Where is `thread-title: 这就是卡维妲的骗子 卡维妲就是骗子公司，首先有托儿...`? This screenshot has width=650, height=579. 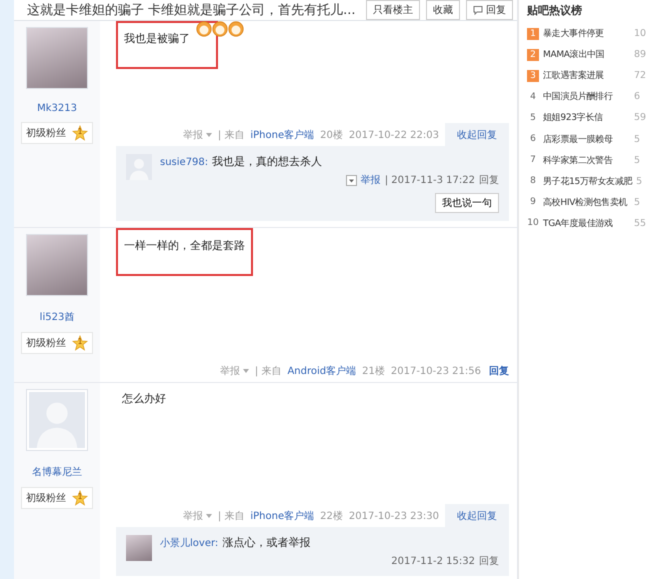
thread-title: 这就是卡维妲的骗子 卡维妲就是骗子公司，首先有托儿... is located at coordinates (192, 10).